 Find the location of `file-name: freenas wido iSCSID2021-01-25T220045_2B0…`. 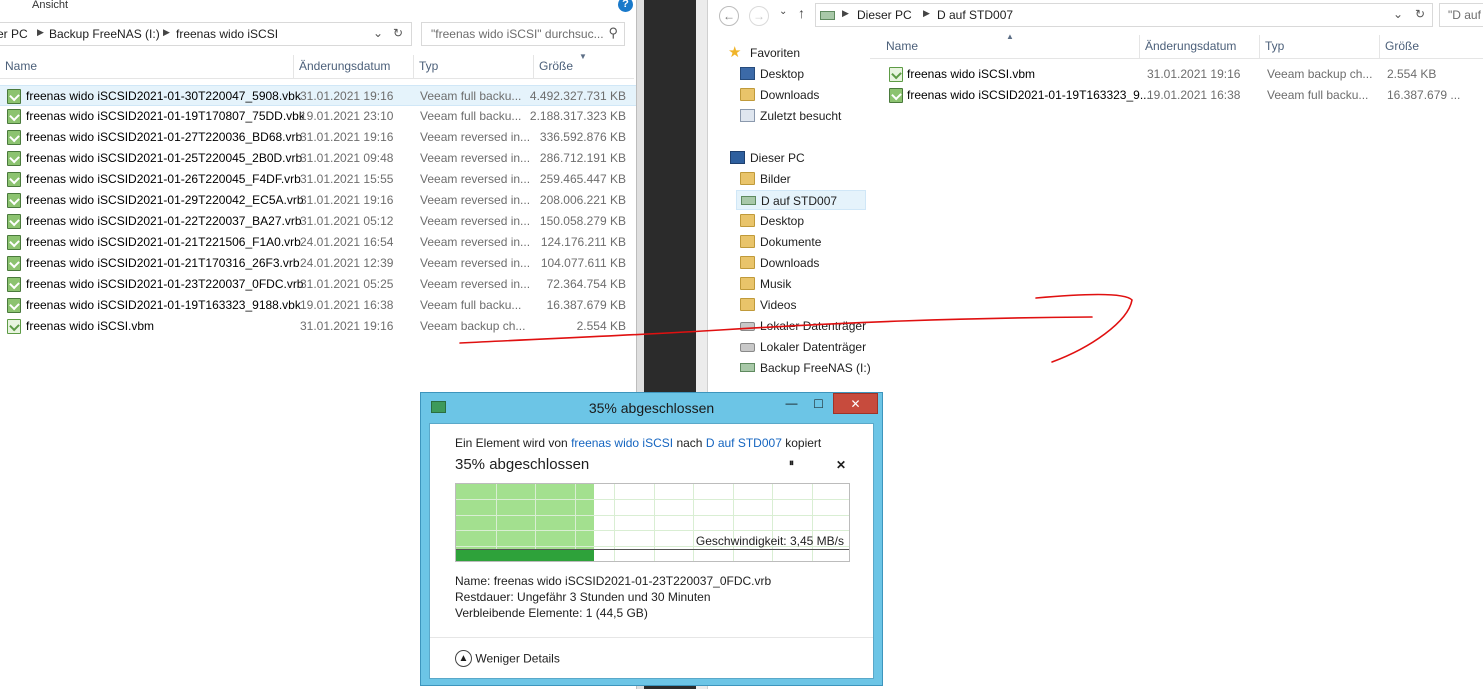

file-name: freenas wido iSCSID2021-01-25T220045_2B0… is located at coordinates (164, 158).